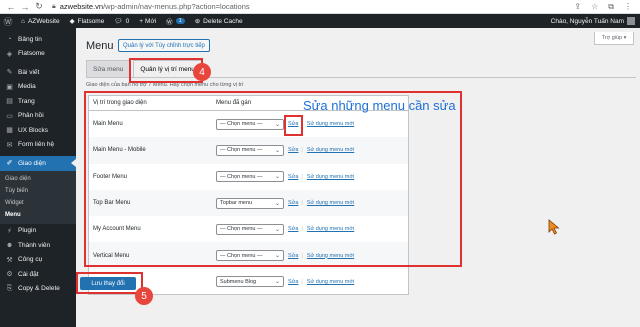 The width and height of the screenshot is (640, 327). I want to click on annotation-box-save, so click(109, 283).